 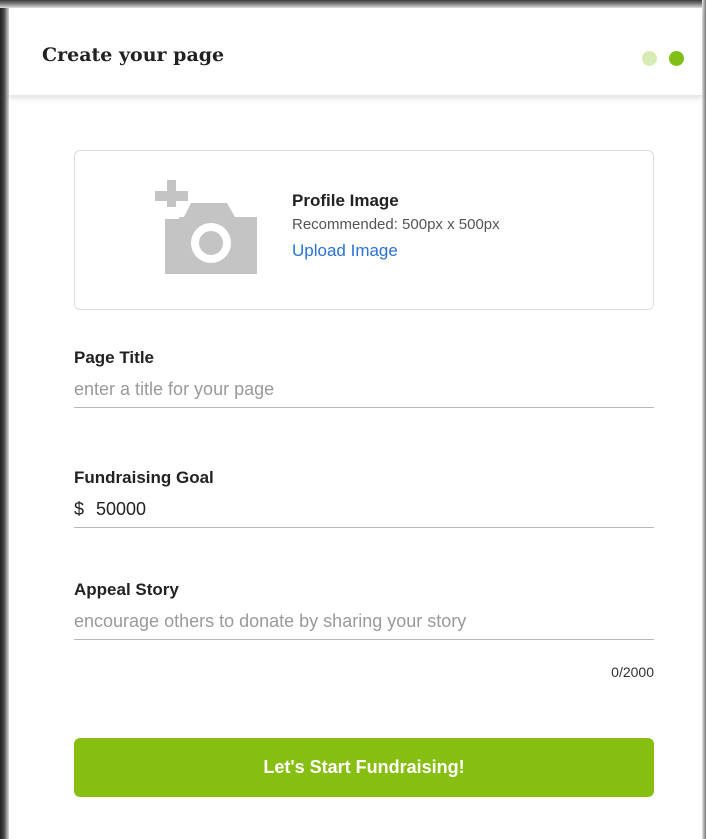 What do you see at coordinates (207, 227) in the screenshot?
I see `add-photo-icon` at bounding box center [207, 227].